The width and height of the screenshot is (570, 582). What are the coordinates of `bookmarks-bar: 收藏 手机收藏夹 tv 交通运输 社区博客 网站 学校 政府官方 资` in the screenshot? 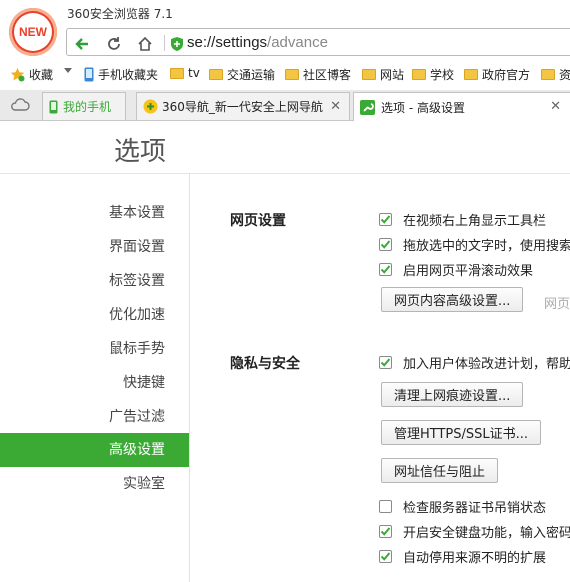 It's located at (285, 74).